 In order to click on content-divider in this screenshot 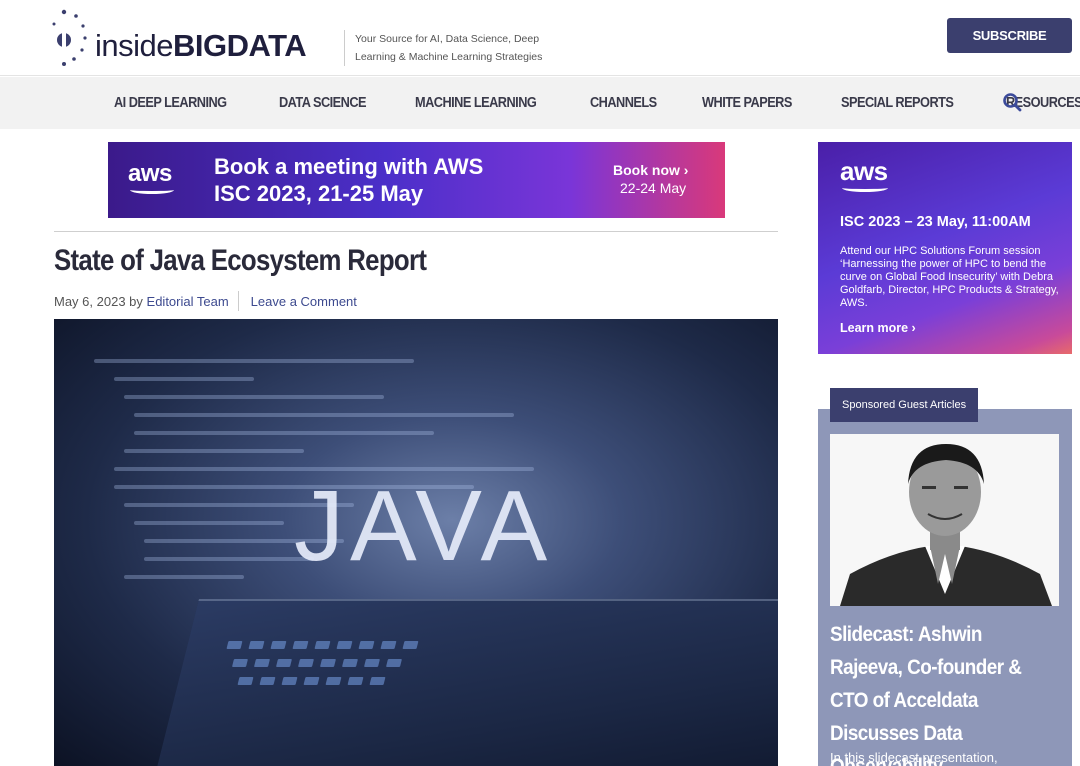, I will do `click(416, 231)`.